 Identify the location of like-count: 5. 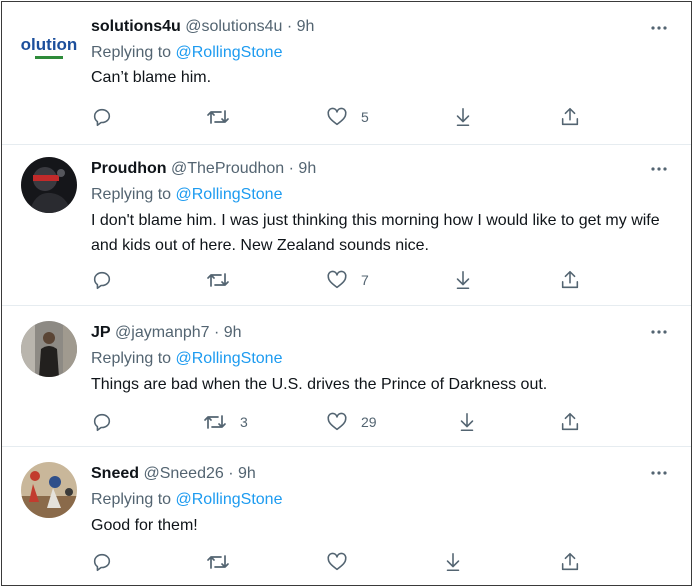
(365, 117).